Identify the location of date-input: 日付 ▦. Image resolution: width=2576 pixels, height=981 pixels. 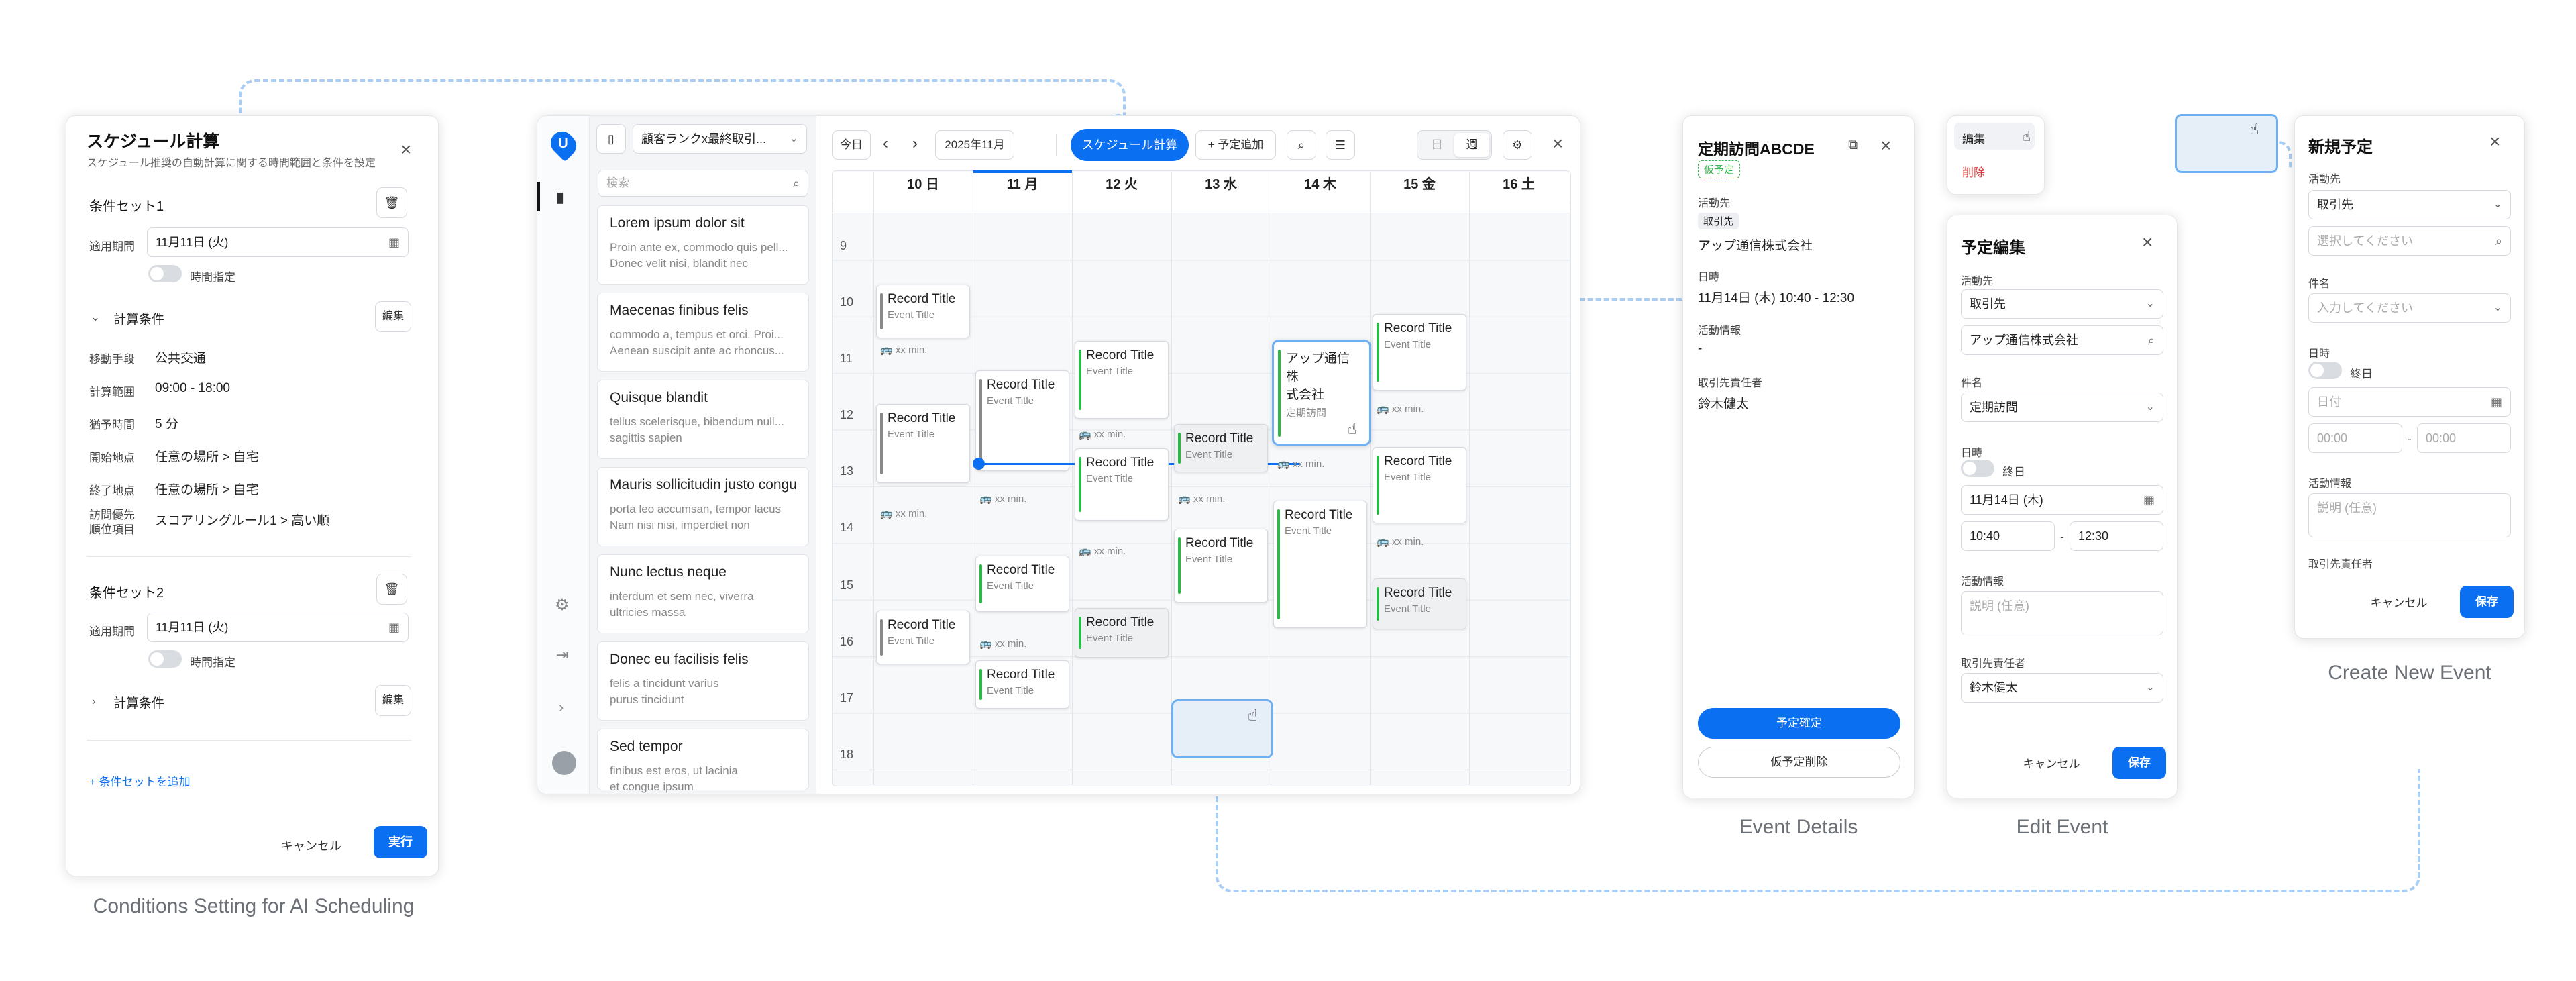
(2409, 402).